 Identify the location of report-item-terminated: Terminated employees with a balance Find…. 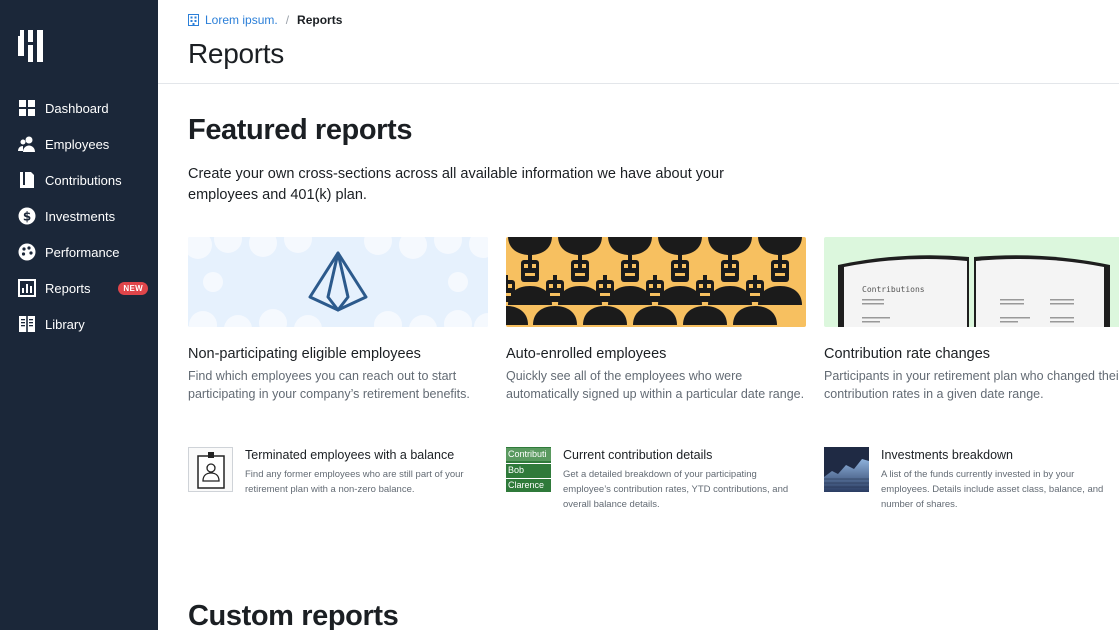
(338, 472).